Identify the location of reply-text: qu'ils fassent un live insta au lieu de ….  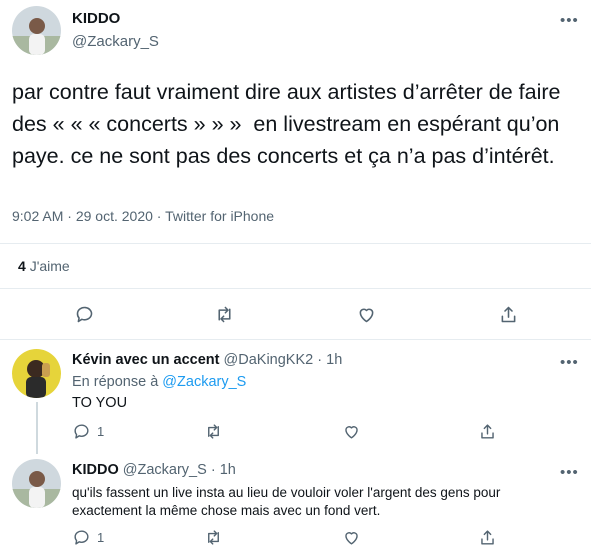
(286, 501).